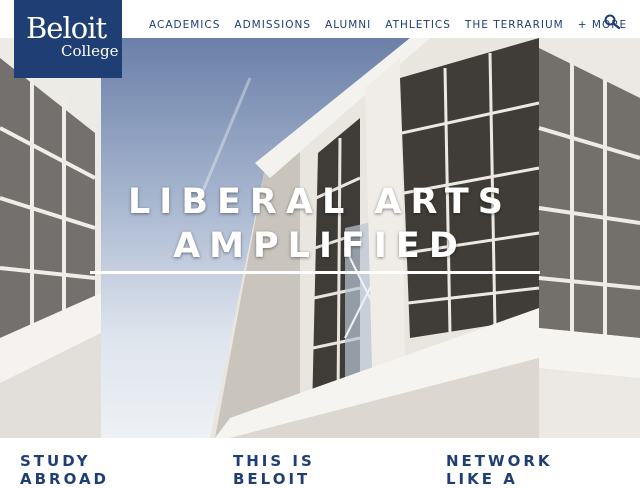 The image size is (640, 488). Describe the element at coordinates (50, 238) in the screenshot. I see `hero-overlay-left` at that location.